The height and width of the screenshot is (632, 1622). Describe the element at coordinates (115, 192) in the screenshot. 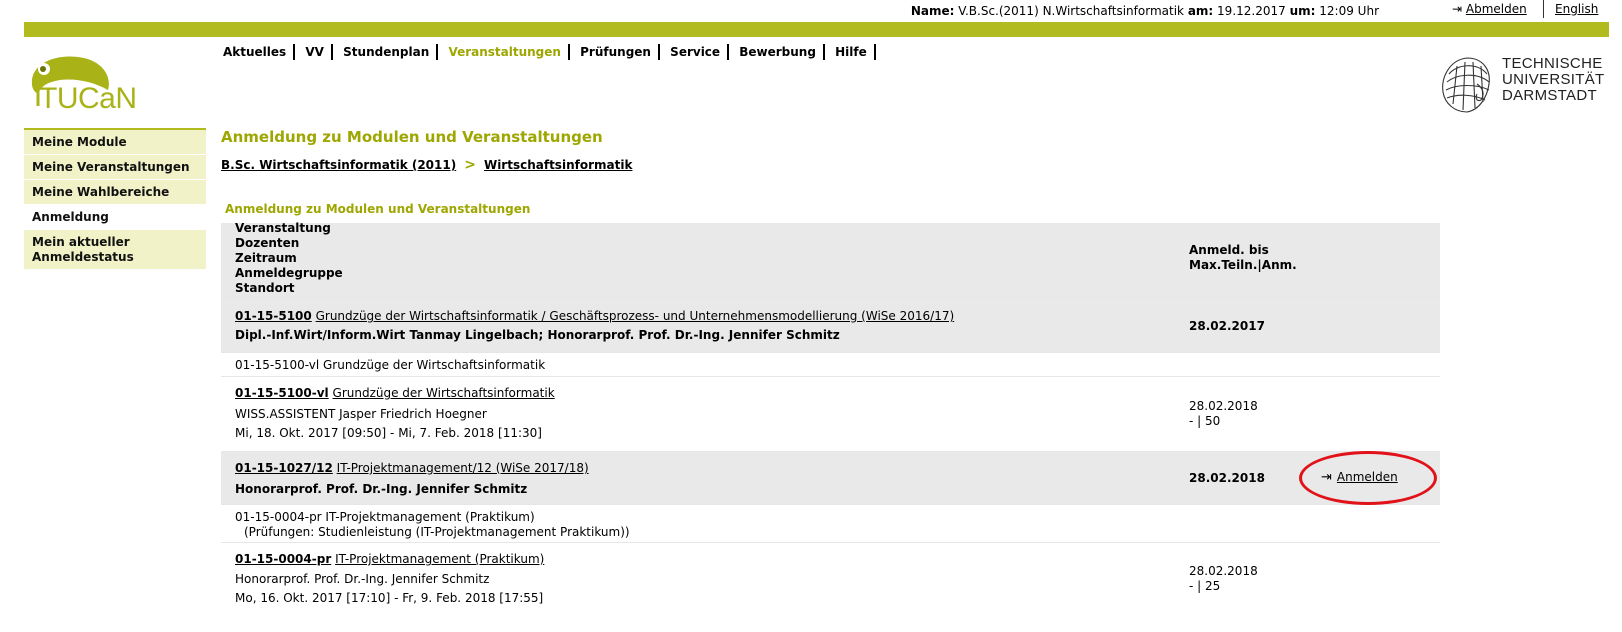

I see `sidebar-item-meine-wahlbereiche: Meine Wahlbereiche` at that location.